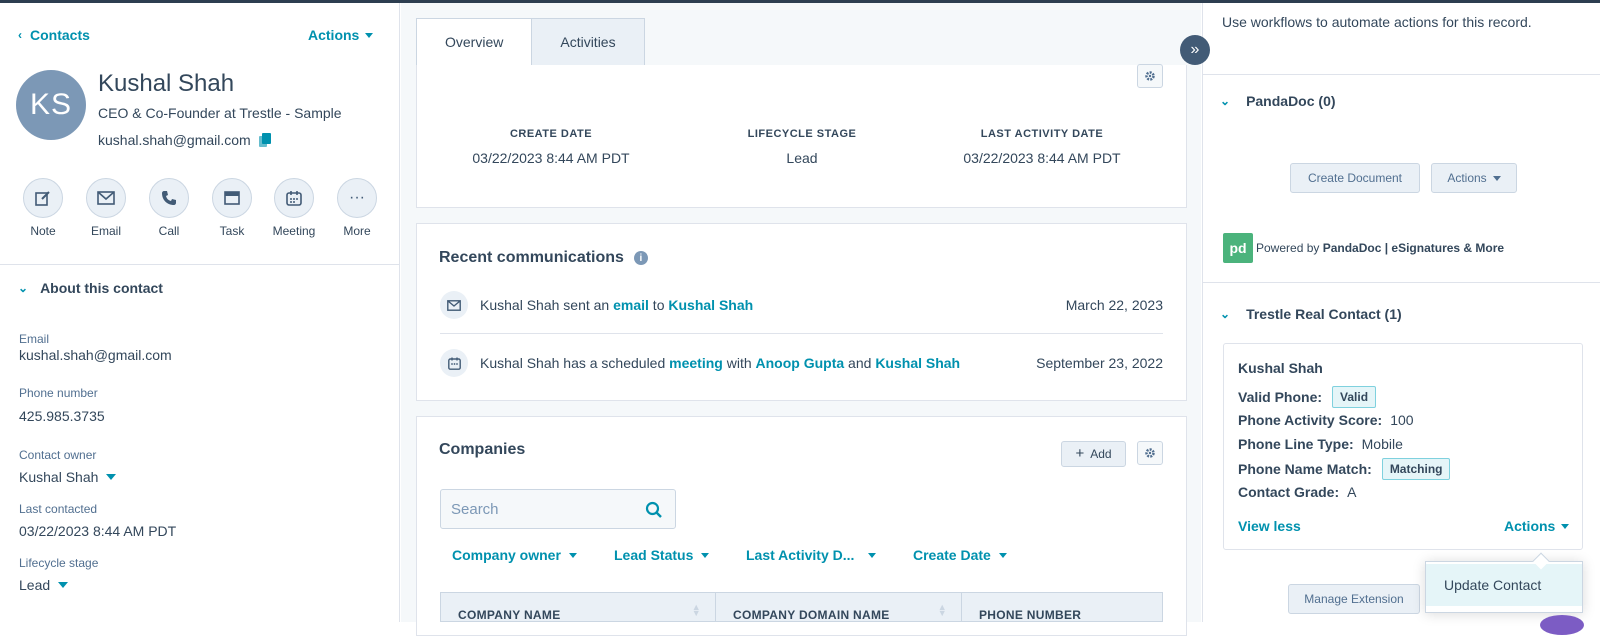  I want to click on collapse-sidebar-icon: », so click(1195, 50).